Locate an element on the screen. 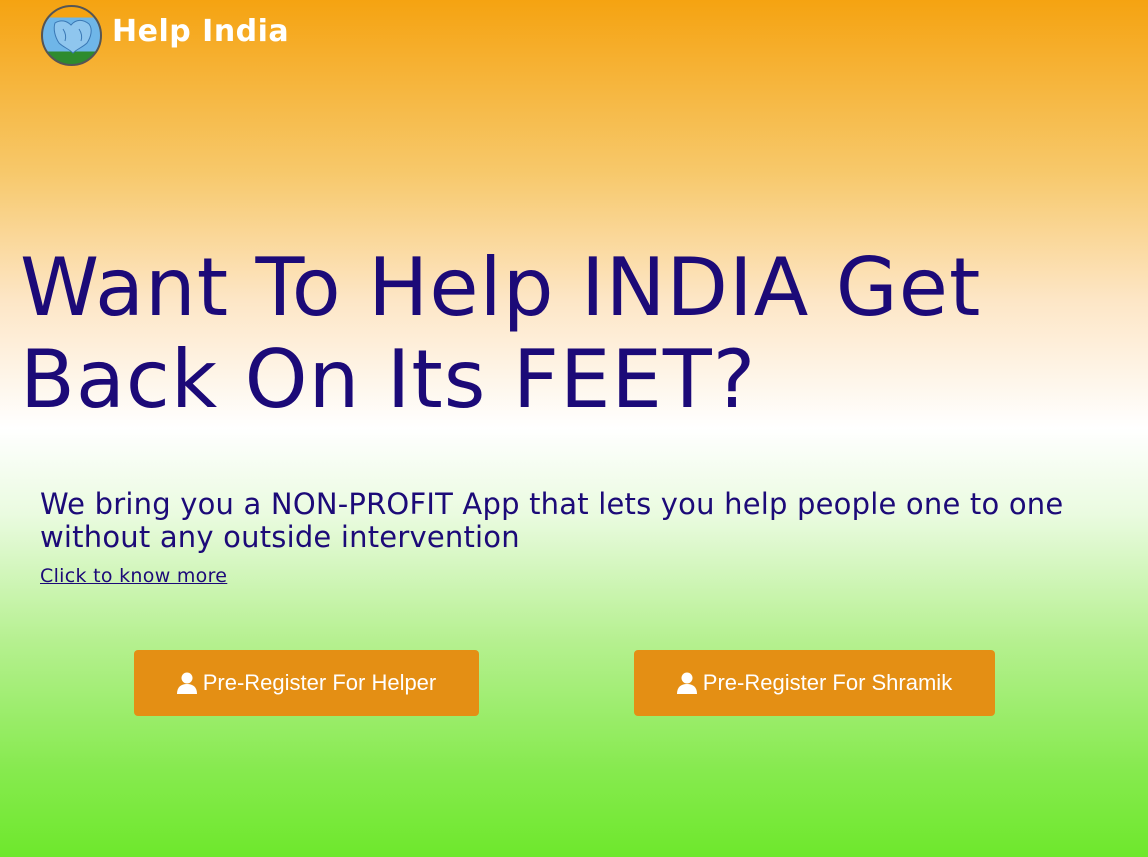 The width and height of the screenshot is (1148, 857). know-more-link: Click to know more is located at coordinates (133, 576).